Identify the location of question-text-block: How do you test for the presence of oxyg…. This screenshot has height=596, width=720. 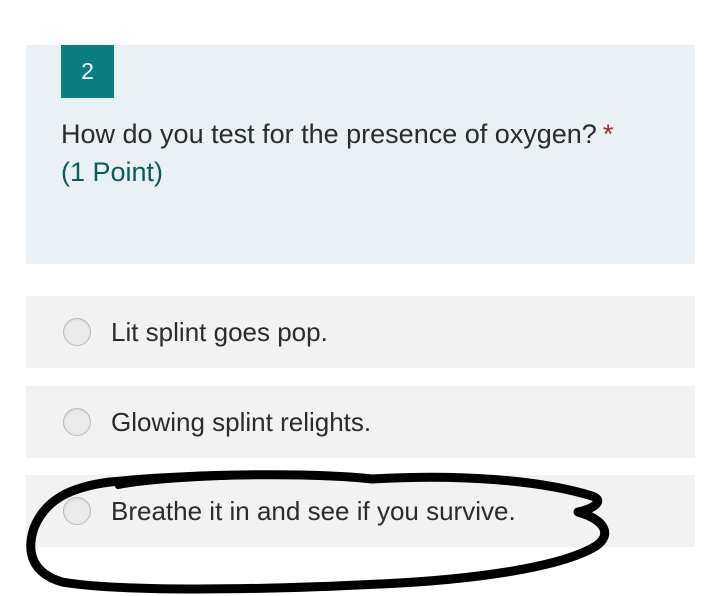
(341, 153).